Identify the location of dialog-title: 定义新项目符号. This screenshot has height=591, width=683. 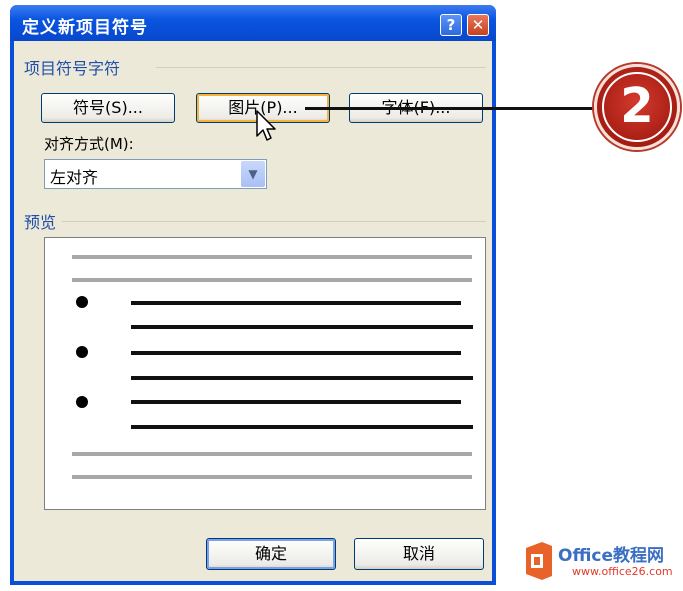
(85, 28).